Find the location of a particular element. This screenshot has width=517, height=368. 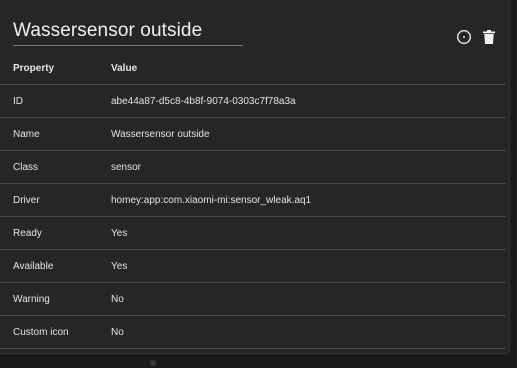

table-row: Name Wassersensor outside is located at coordinates (253, 134).